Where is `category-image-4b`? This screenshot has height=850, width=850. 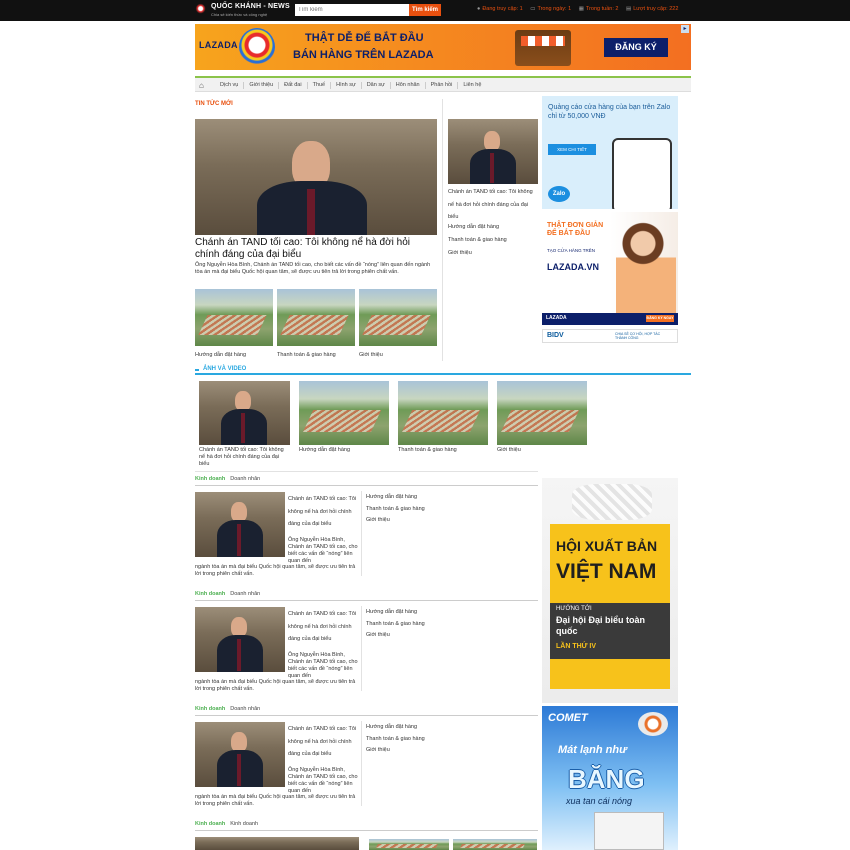
category-image-4b is located at coordinates (409, 844).